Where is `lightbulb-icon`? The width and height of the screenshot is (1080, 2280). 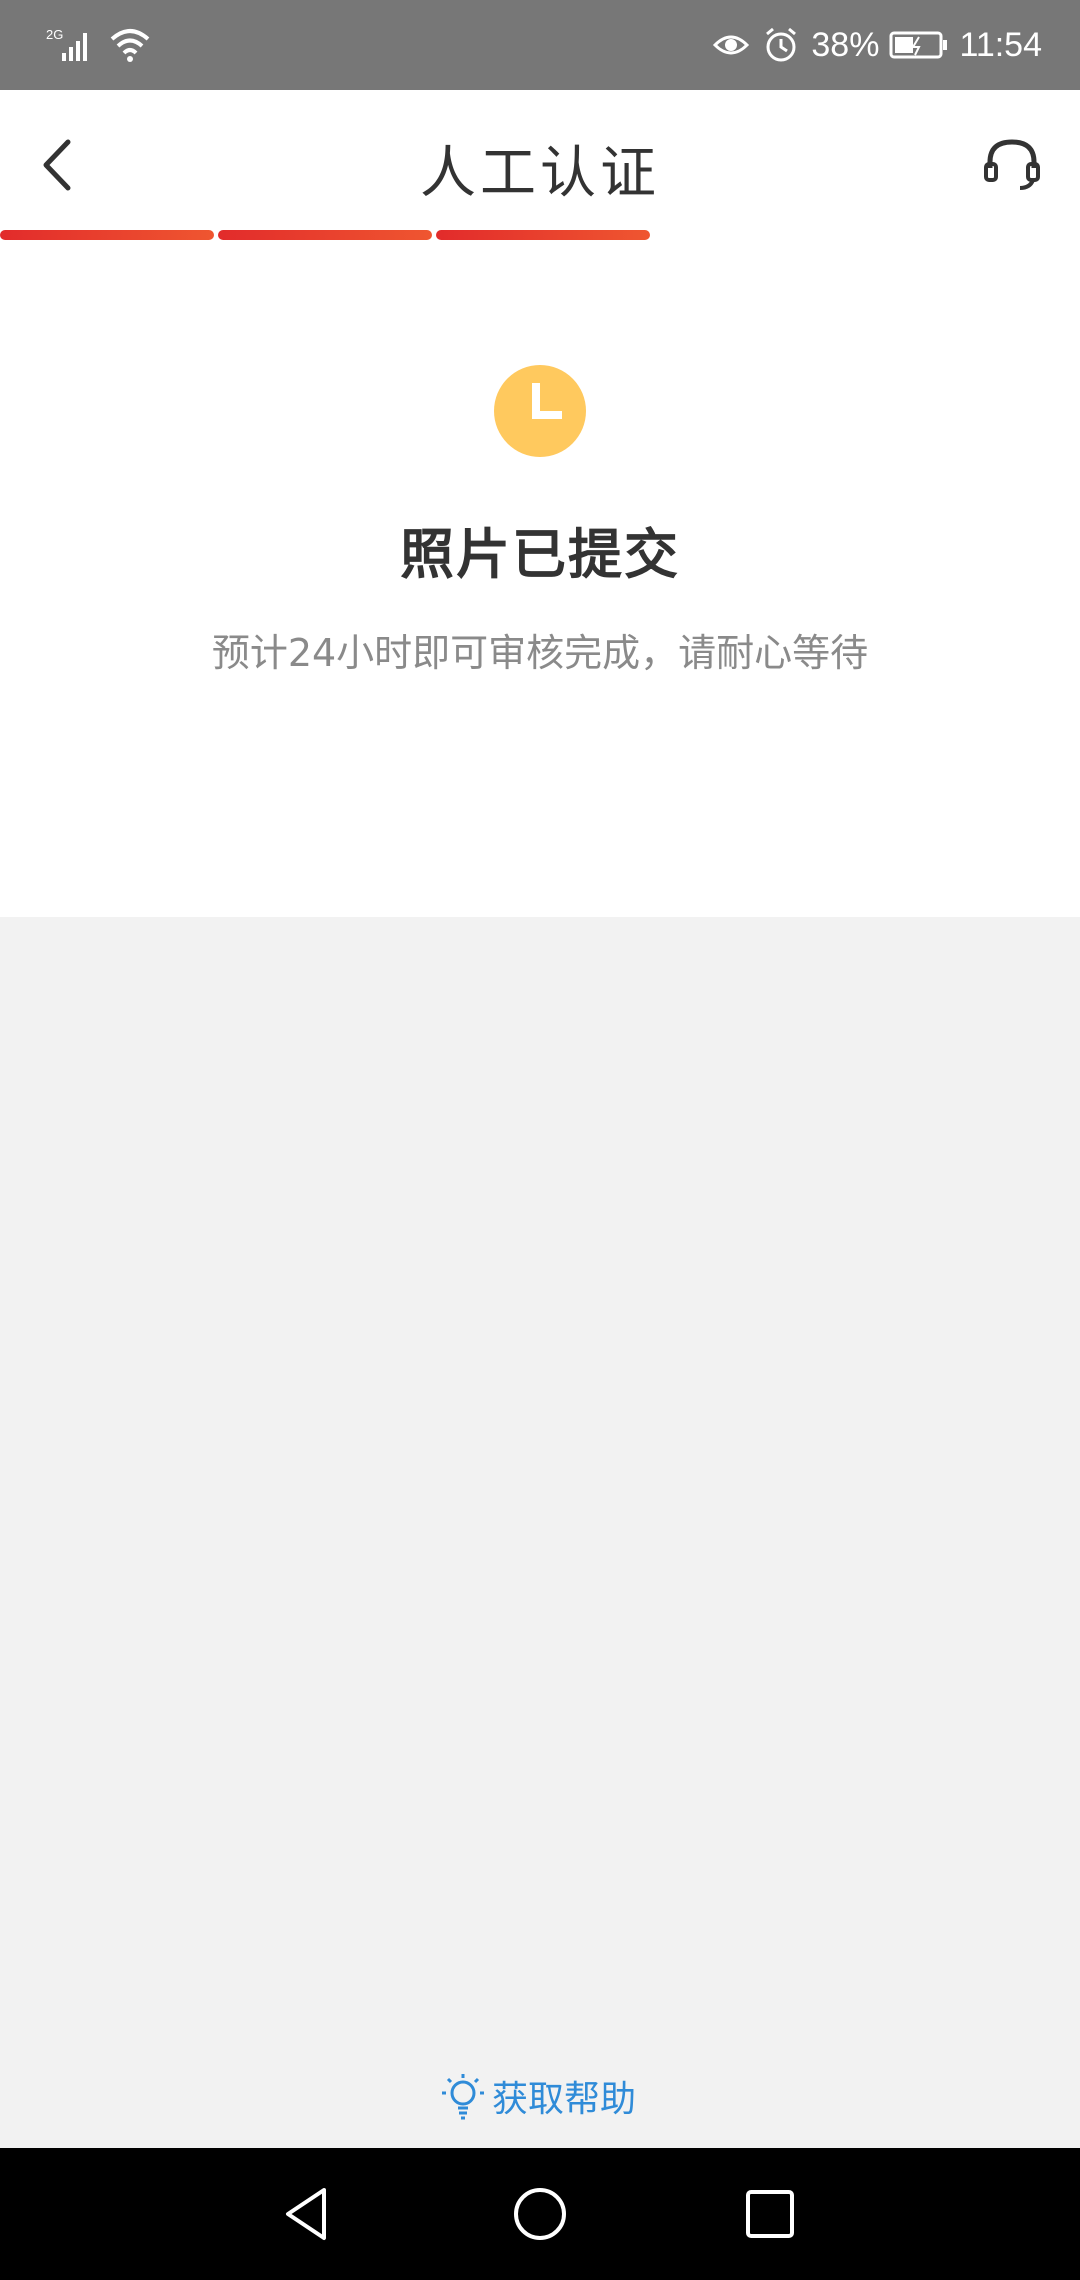
lightbulb-icon is located at coordinates (463, 2097).